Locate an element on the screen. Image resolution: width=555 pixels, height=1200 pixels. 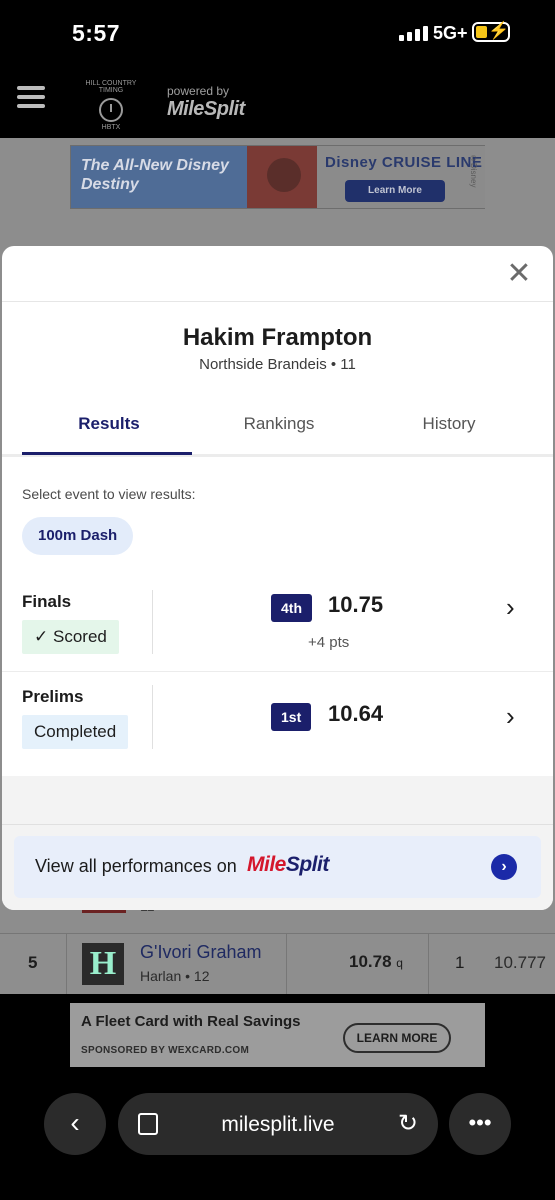
status-badge: ✓ Scored is located at coordinates (70, 637).